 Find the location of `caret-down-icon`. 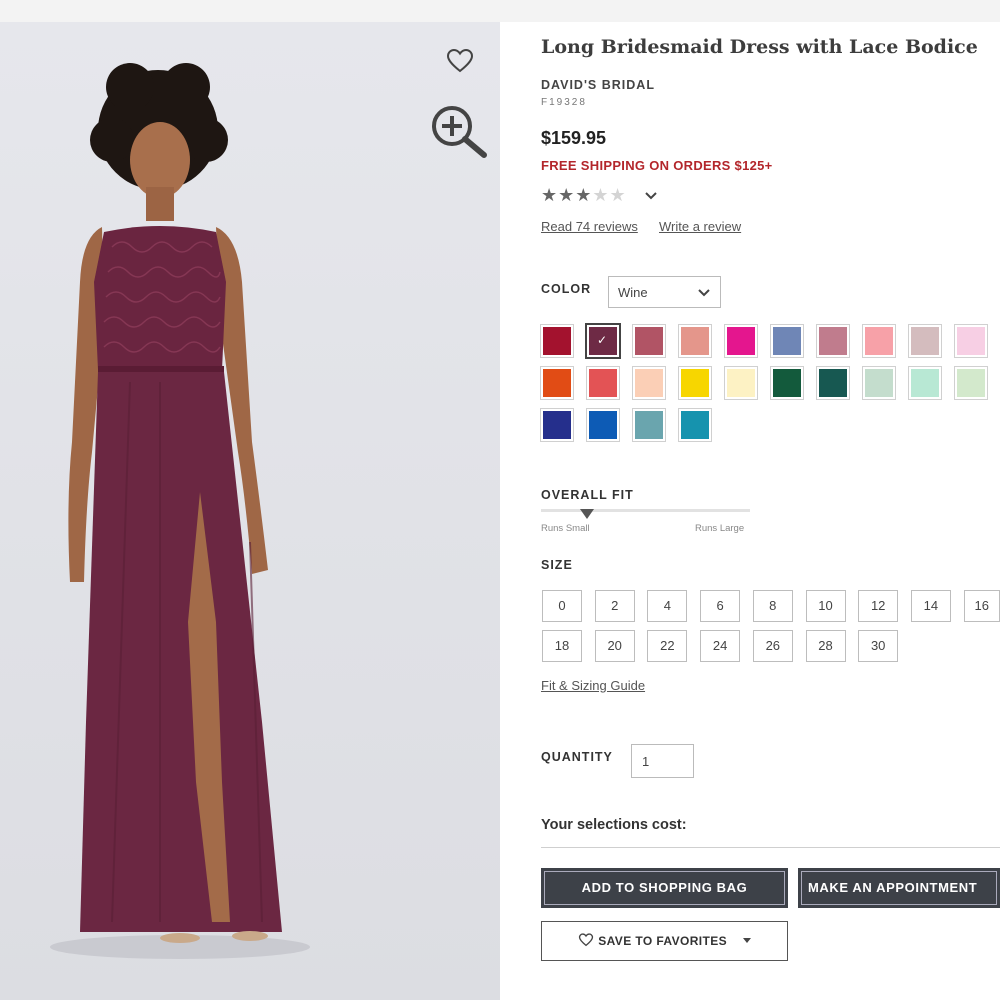

caret-down-icon is located at coordinates (746, 940).